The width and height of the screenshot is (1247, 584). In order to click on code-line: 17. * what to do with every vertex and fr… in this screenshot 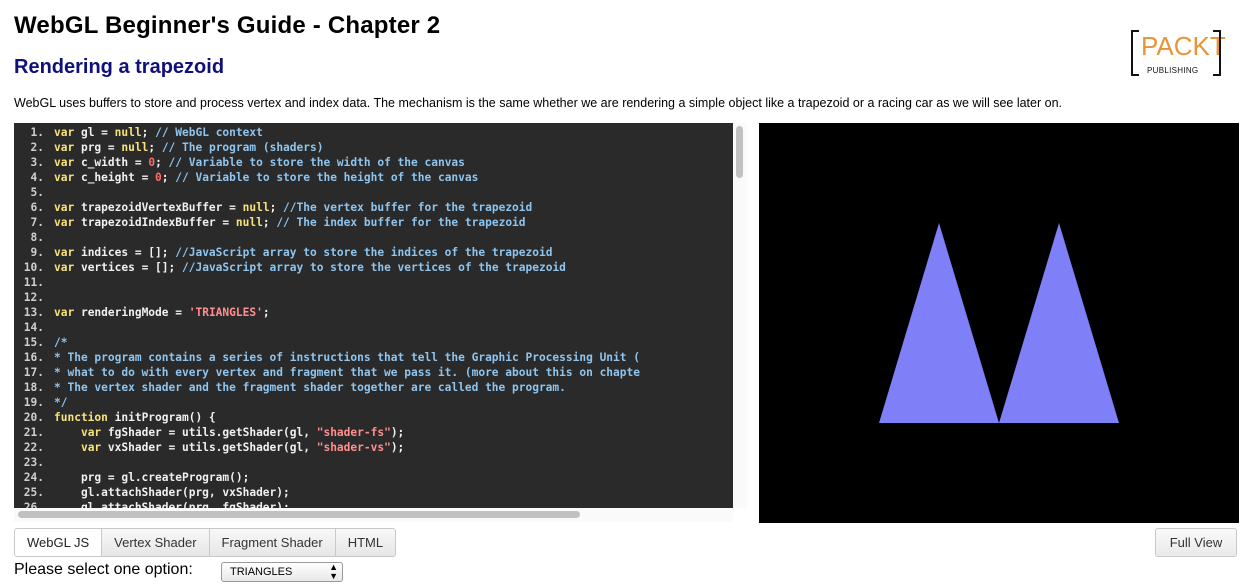, I will do `click(373, 372)`.